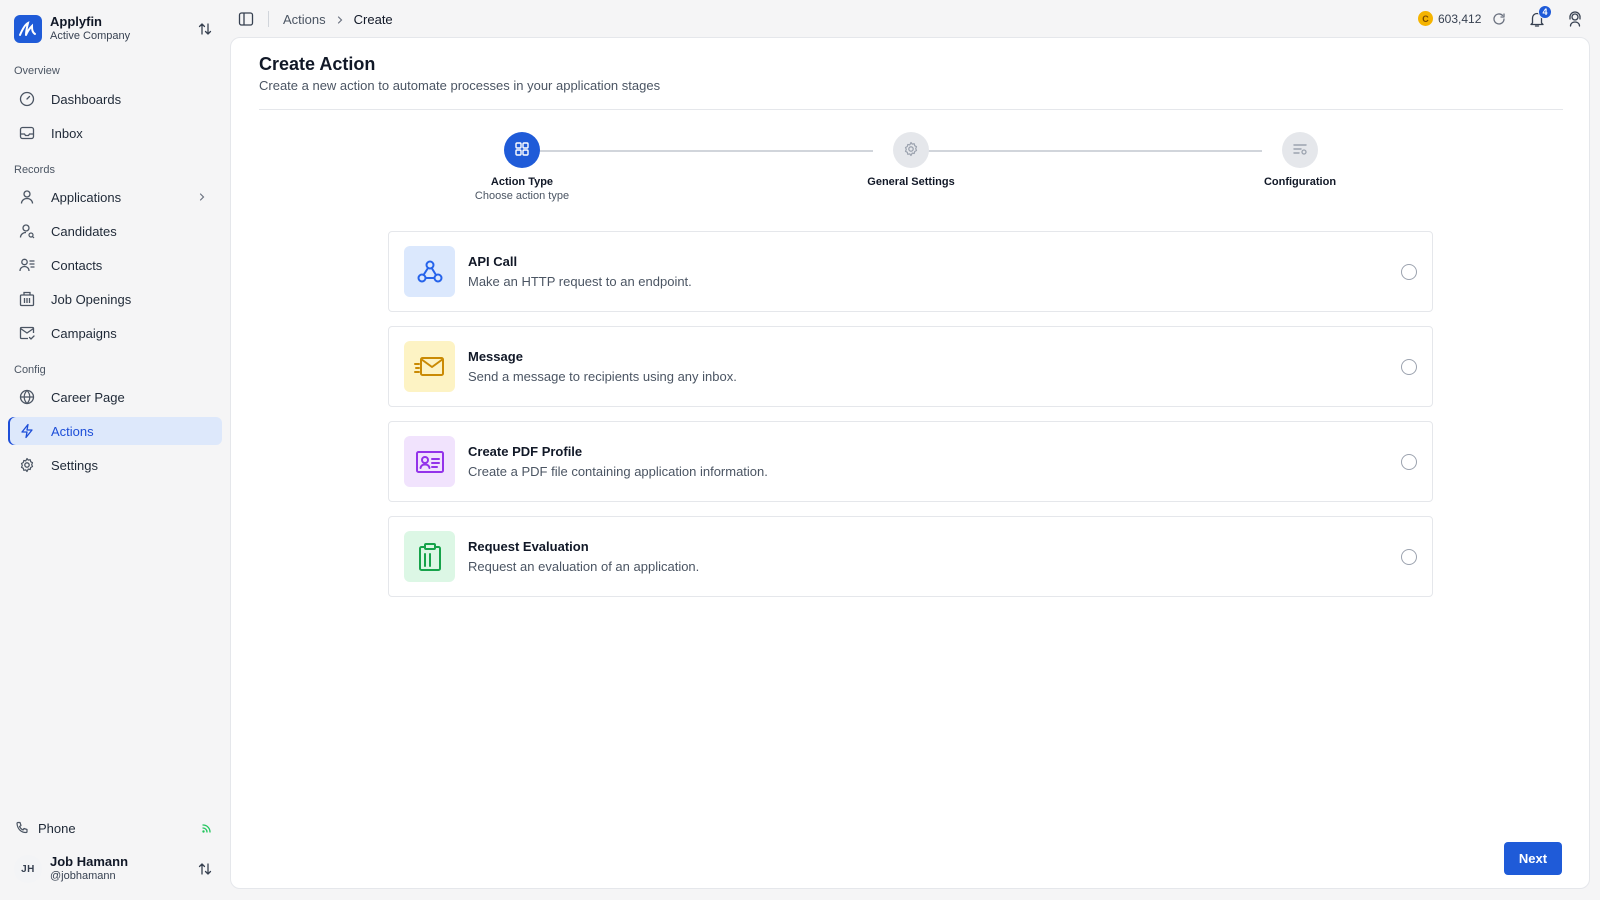 The image size is (1600, 900). I want to click on clipboard-icon, so click(429, 556).